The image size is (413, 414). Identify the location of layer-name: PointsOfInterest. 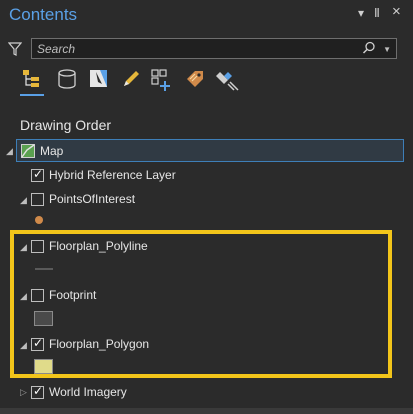
(92, 199).